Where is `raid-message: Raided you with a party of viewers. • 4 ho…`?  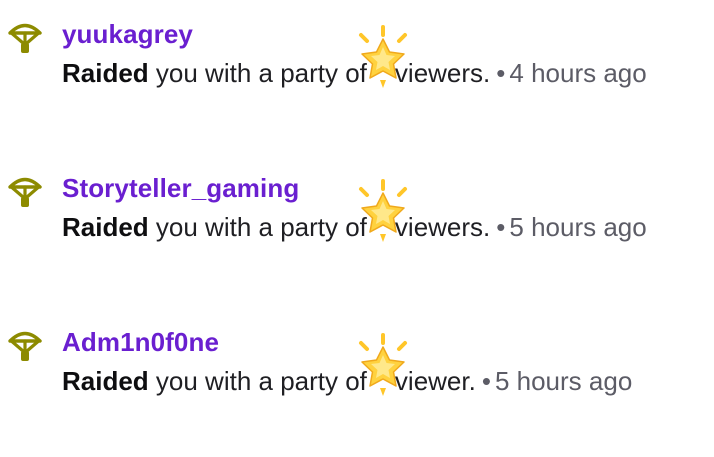
raid-message: Raided you with a party of viewers. • 4 ho… is located at coordinates (384, 58).